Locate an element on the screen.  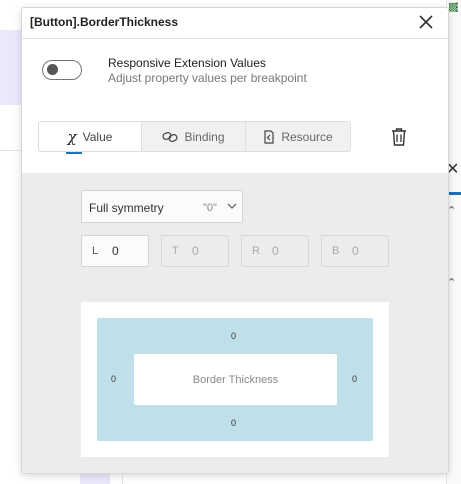
tab-binding: Binding is located at coordinates (194, 136).